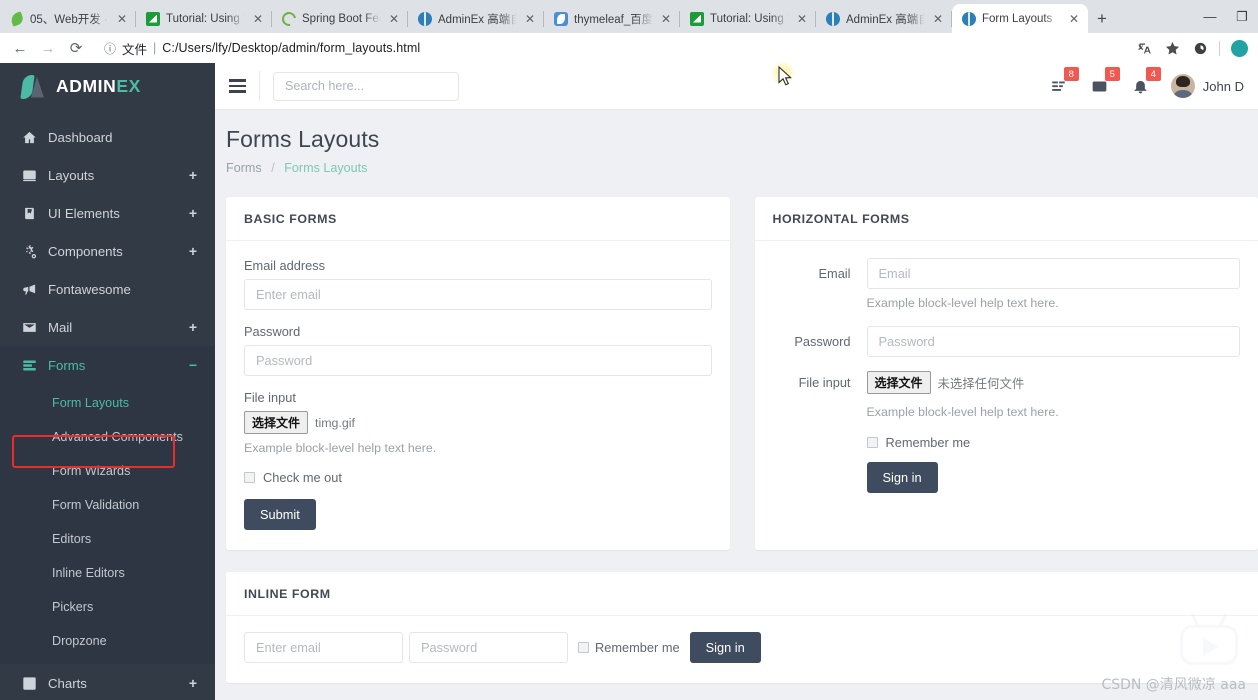 Image resolution: width=1258 pixels, height=700 pixels. Describe the element at coordinates (107, 213) in the screenshot. I see `sidebar-item-ui-elements: UI Elements +` at that location.